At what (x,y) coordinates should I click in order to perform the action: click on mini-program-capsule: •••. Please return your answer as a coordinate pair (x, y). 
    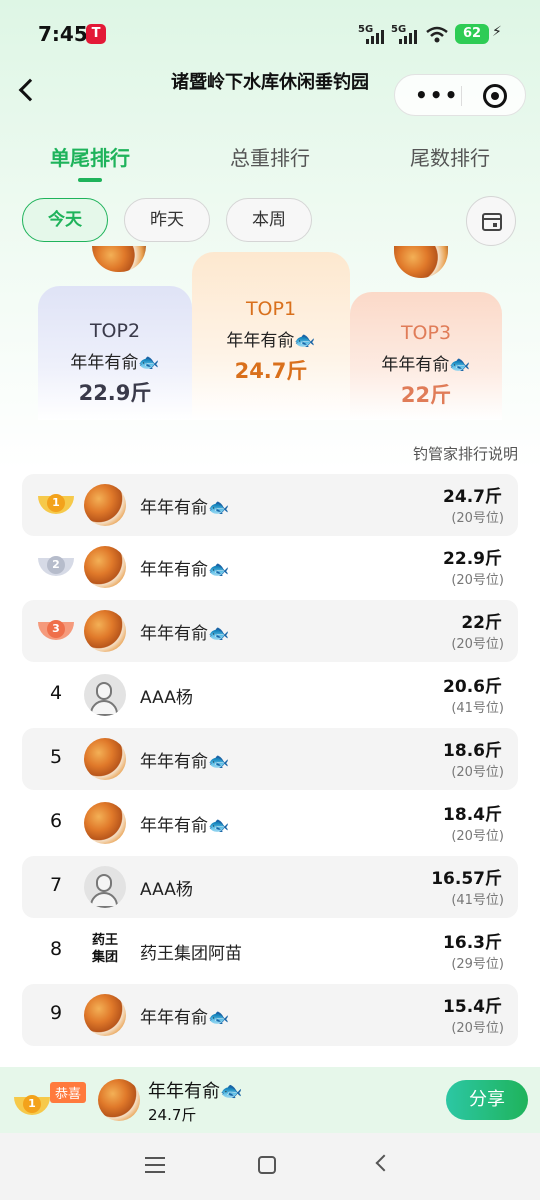
    Looking at the image, I should click on (460, 95).